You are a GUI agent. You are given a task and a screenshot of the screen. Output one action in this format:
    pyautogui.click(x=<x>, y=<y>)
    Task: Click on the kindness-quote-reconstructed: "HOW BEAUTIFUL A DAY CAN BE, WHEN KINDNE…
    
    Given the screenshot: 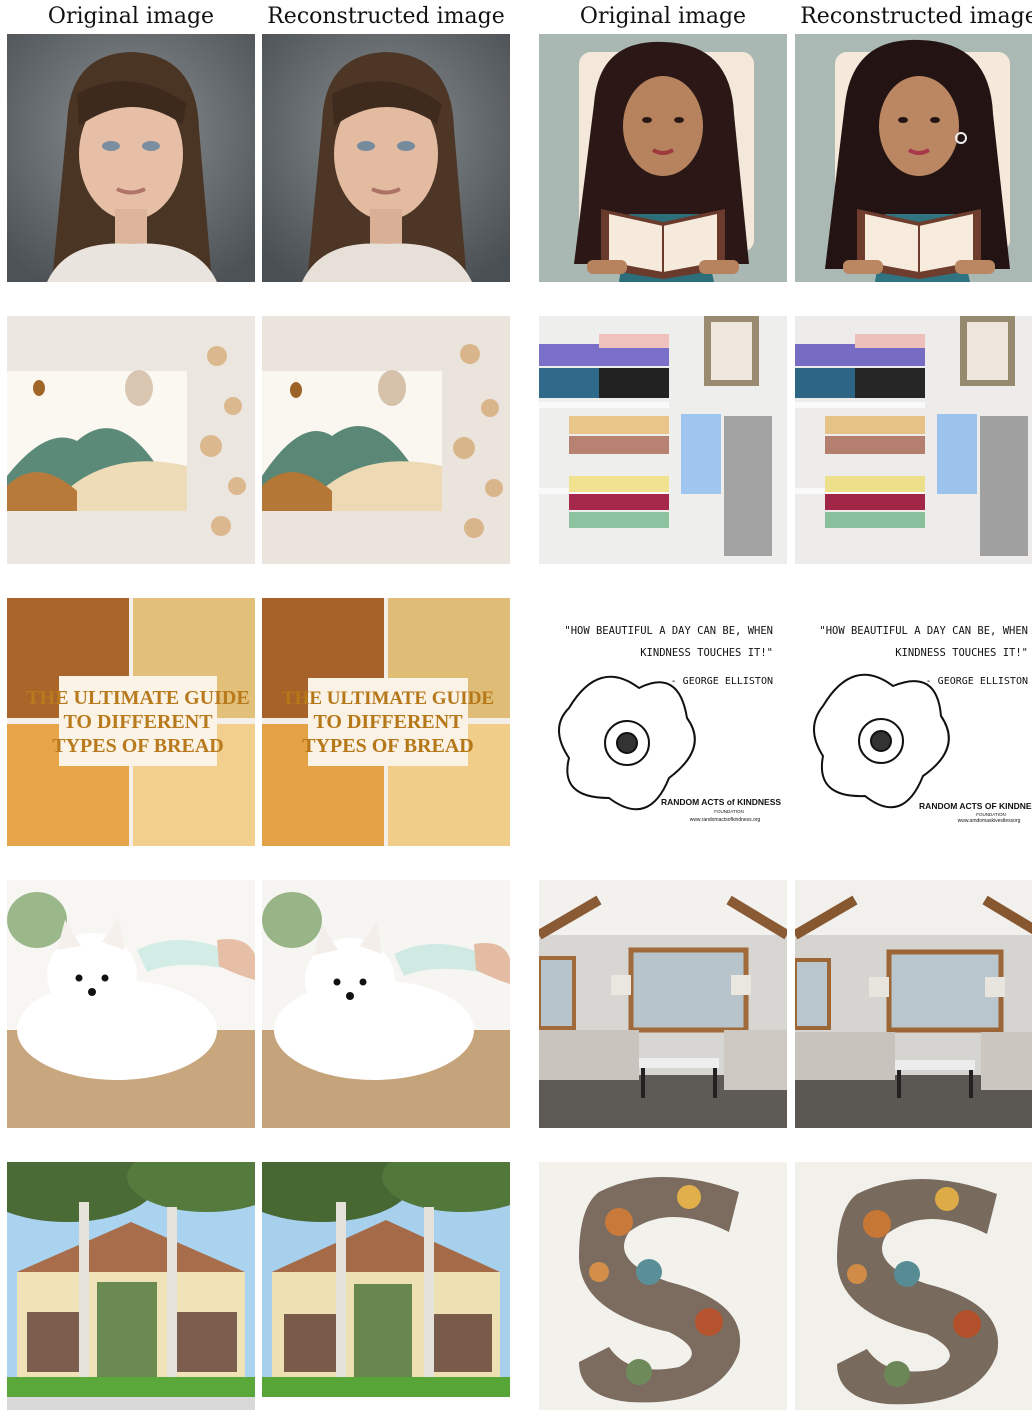 What is the action you would take?
    pyautogui.click(x=913, y=722)
    